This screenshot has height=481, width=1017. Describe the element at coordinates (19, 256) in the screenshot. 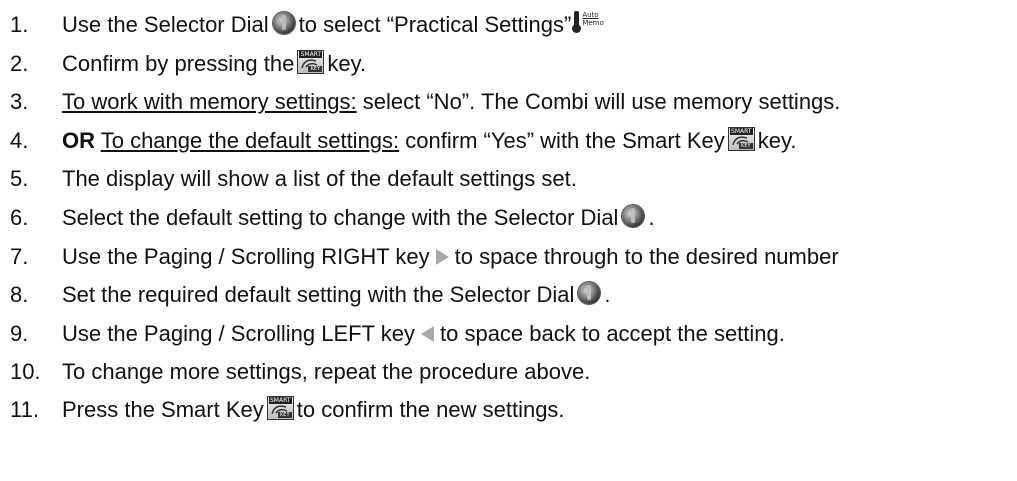

I see `step-number: 7.` at that location.